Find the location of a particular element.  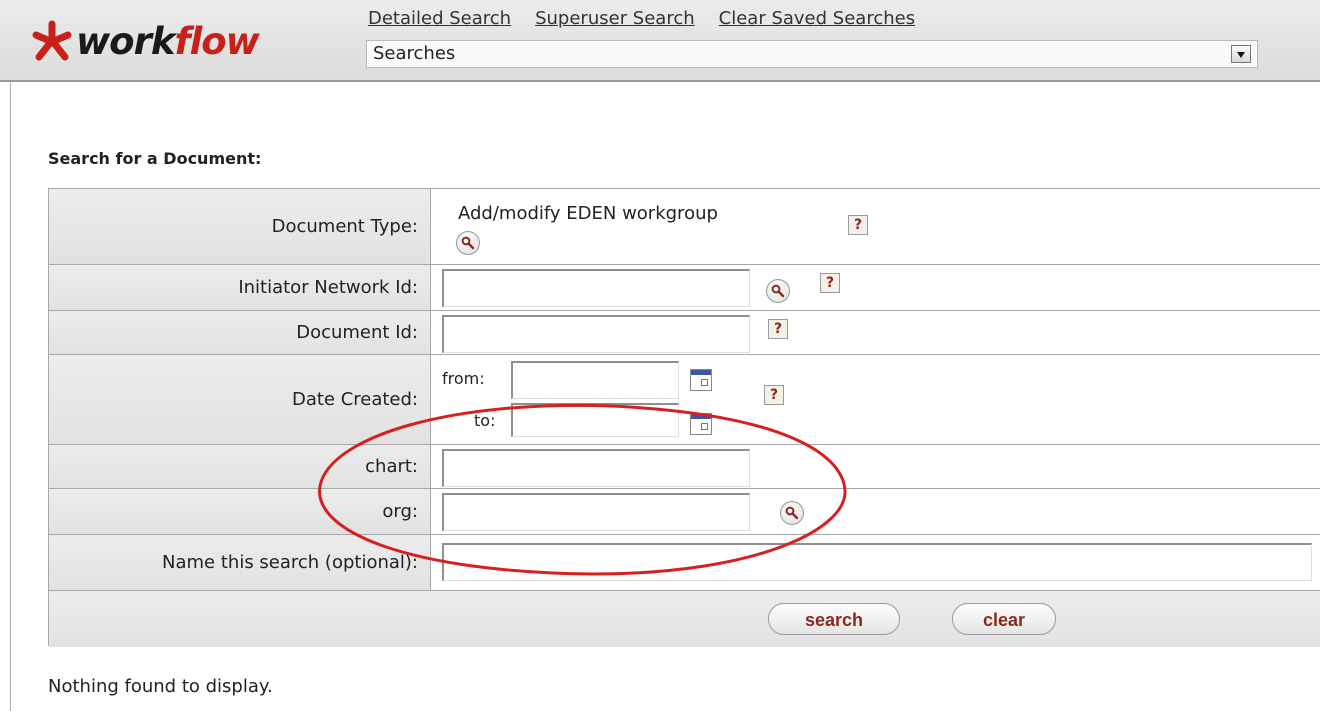

row-initiator: Initiator Network Id: ? is located at coordinates (684, 288).